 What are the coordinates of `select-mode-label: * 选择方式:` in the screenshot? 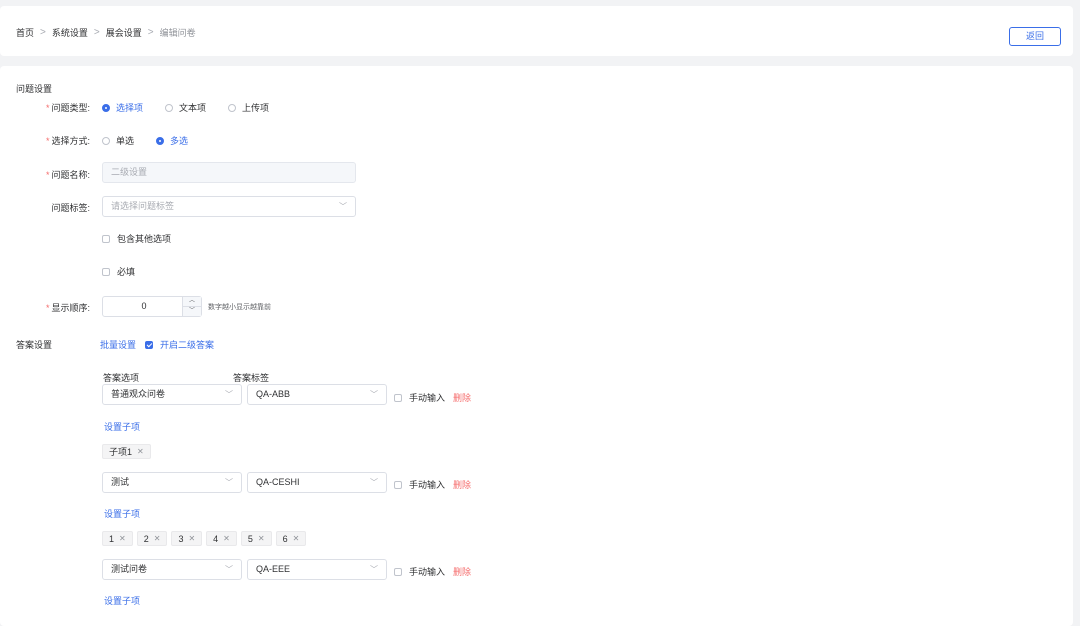 It's located at (67, 141).